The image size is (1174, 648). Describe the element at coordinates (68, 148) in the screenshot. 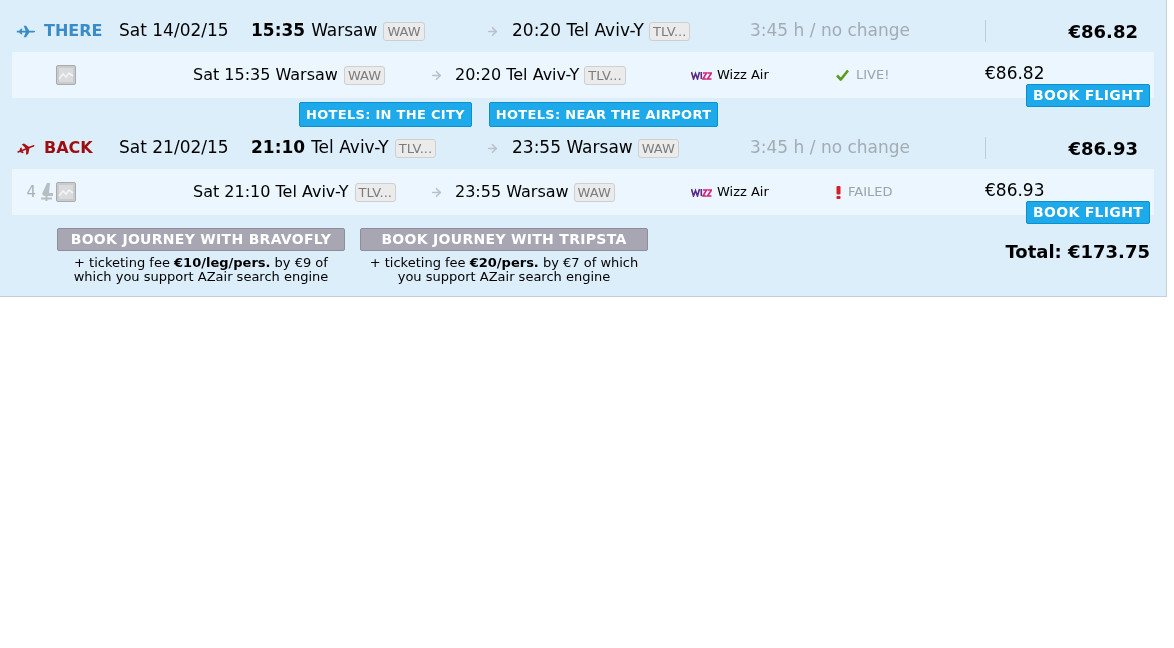

I see `leg-label: BACK` at that location.